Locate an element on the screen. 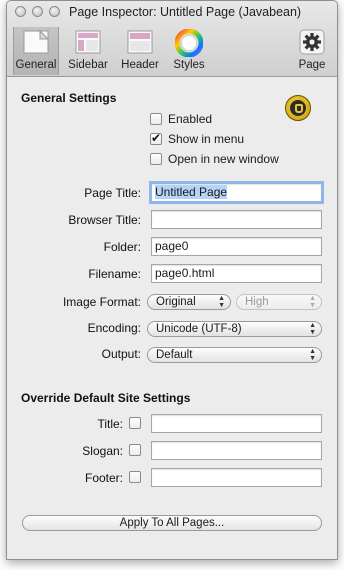 Image resolution: width=344 pixels, height=570 pixels. output-label: Output: is located at coordinates (121, 354).